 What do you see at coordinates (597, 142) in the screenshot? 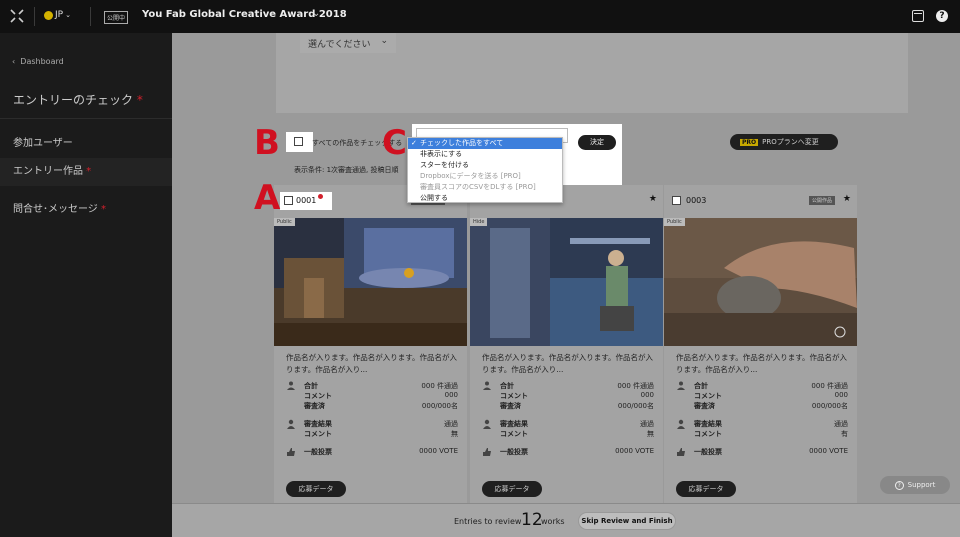
I see `decide-button: 決定` at bounding box center [597, 142].